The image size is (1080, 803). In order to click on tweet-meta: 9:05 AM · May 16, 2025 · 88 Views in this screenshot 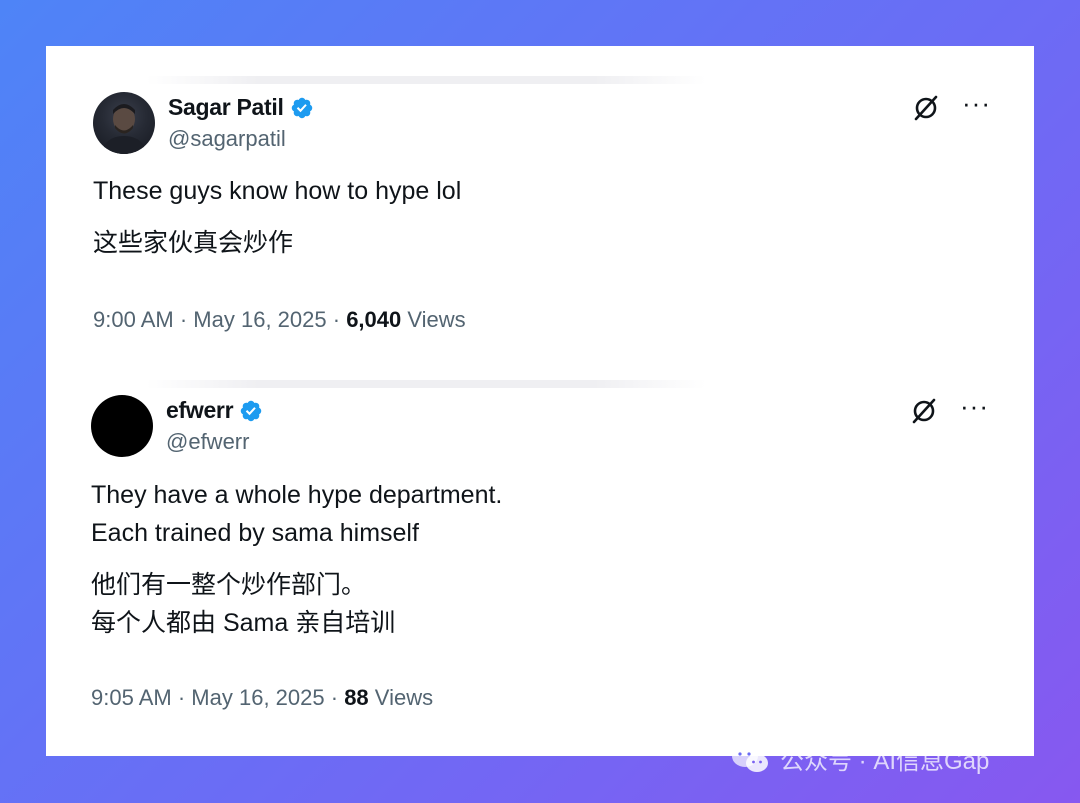, I will do `click(262, 698)`.